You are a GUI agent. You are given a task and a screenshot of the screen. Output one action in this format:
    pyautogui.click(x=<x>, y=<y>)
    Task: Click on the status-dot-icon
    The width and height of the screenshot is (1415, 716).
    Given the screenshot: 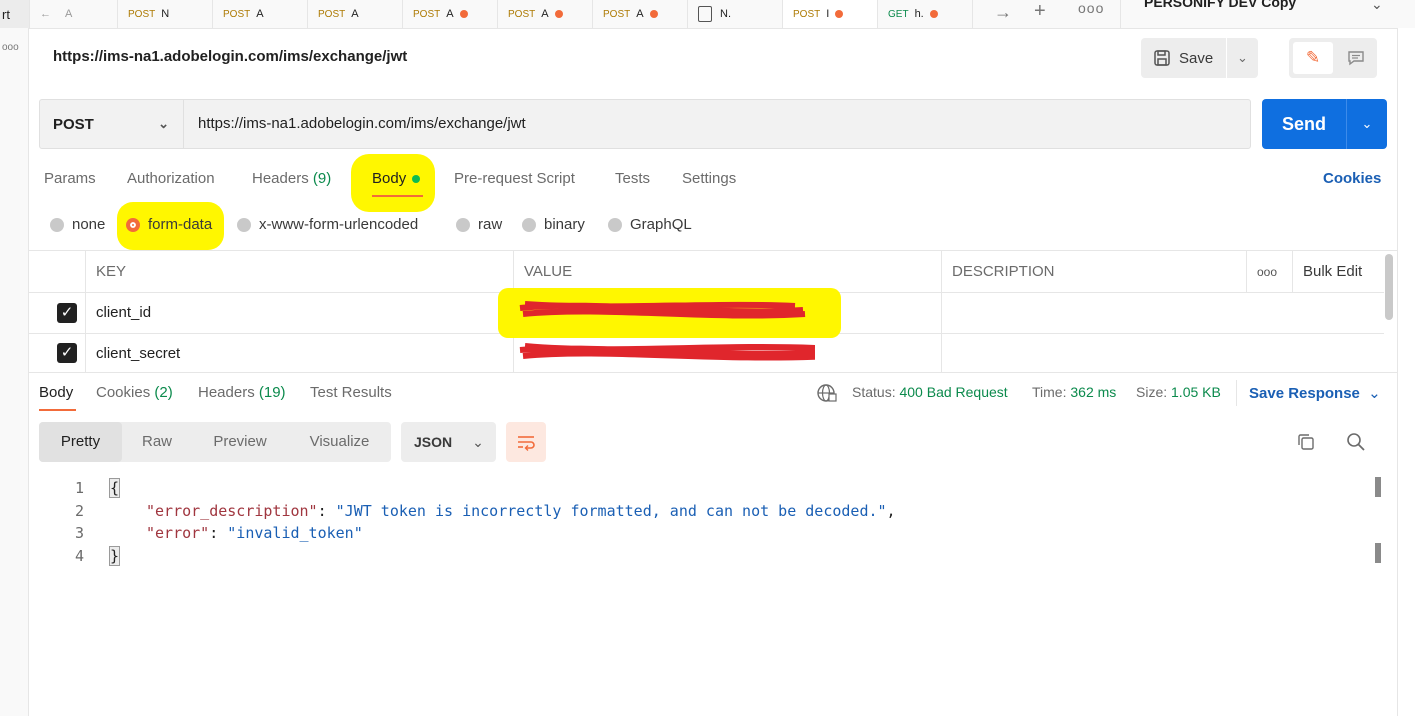 What is the action you would take?
    pyautogui.click(x=416, y=179)
    